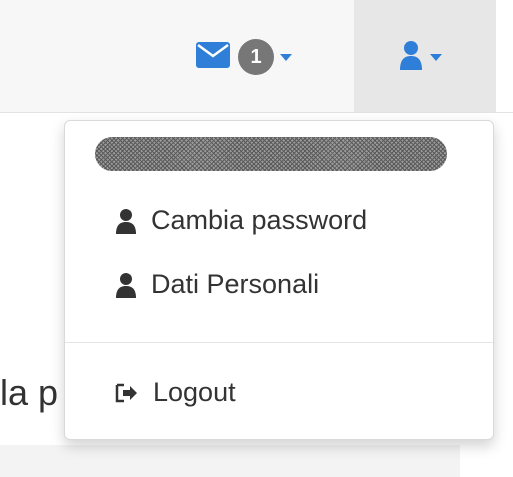  Describe the element at coordinates (127, 393) in the screenshot. I see `sign-out-icon` at that location.